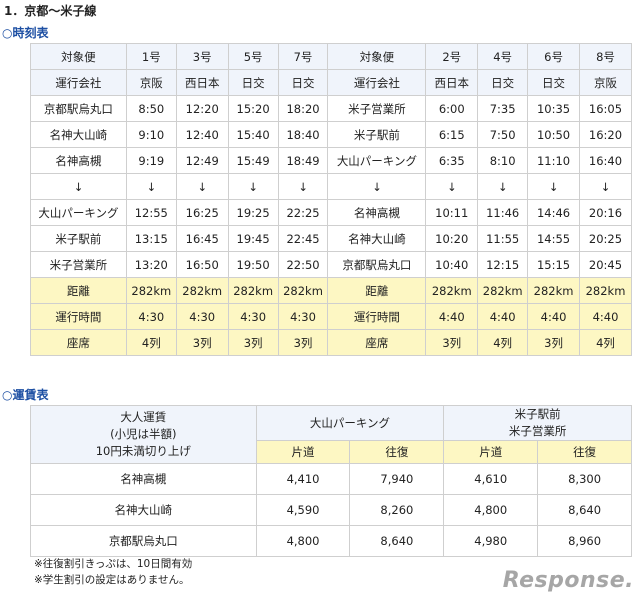 This screenshot has width=640, height=597. Describe the element at coordinates (553, 160) in the screenshot. I see `timetable-cell: 11:10` at that location.